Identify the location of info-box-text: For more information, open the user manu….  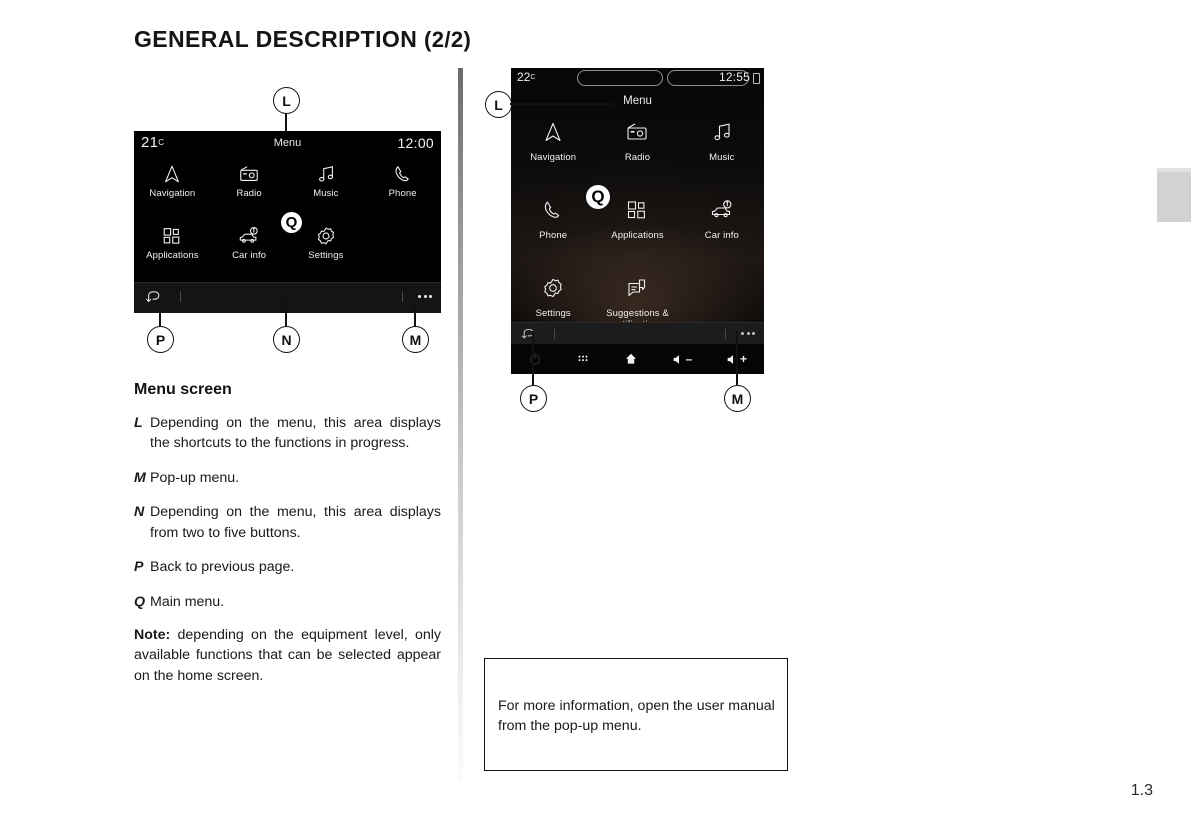
(636, 716).